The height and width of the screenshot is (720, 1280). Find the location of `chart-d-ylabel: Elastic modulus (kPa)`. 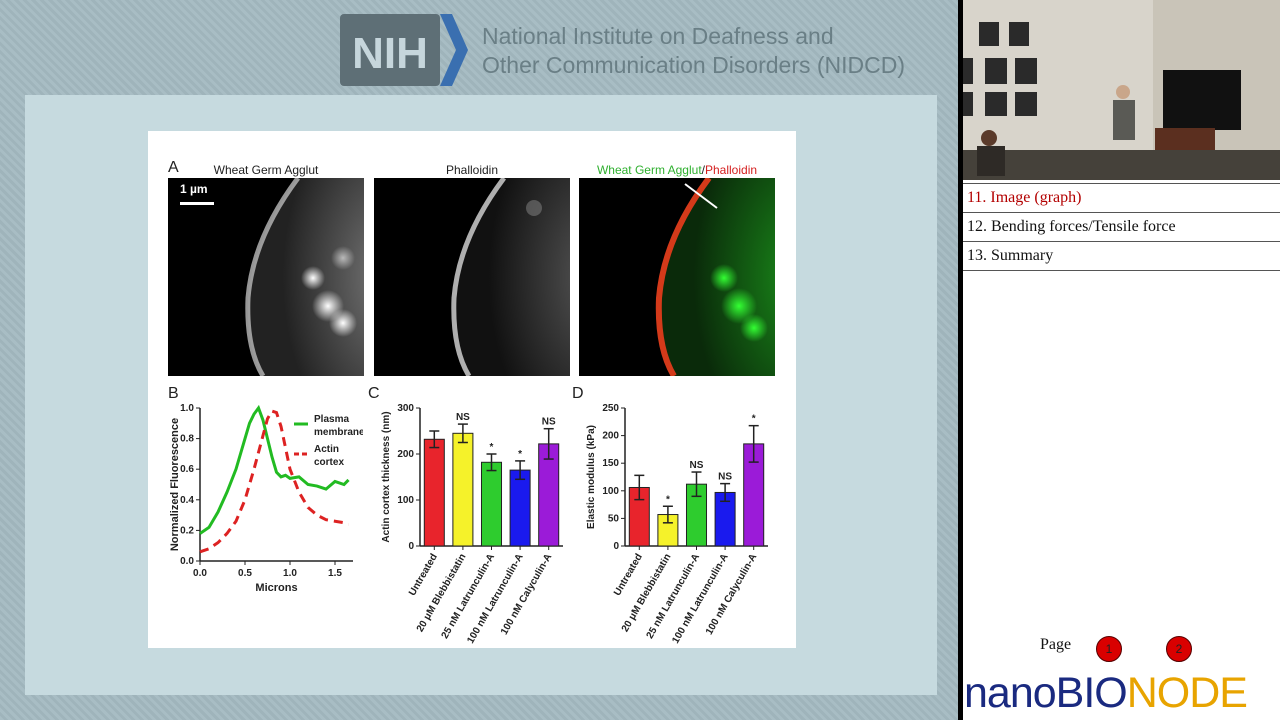

chart-d-ylabel: Elastic modulus (kPa) is located at coordinates (591, 477).